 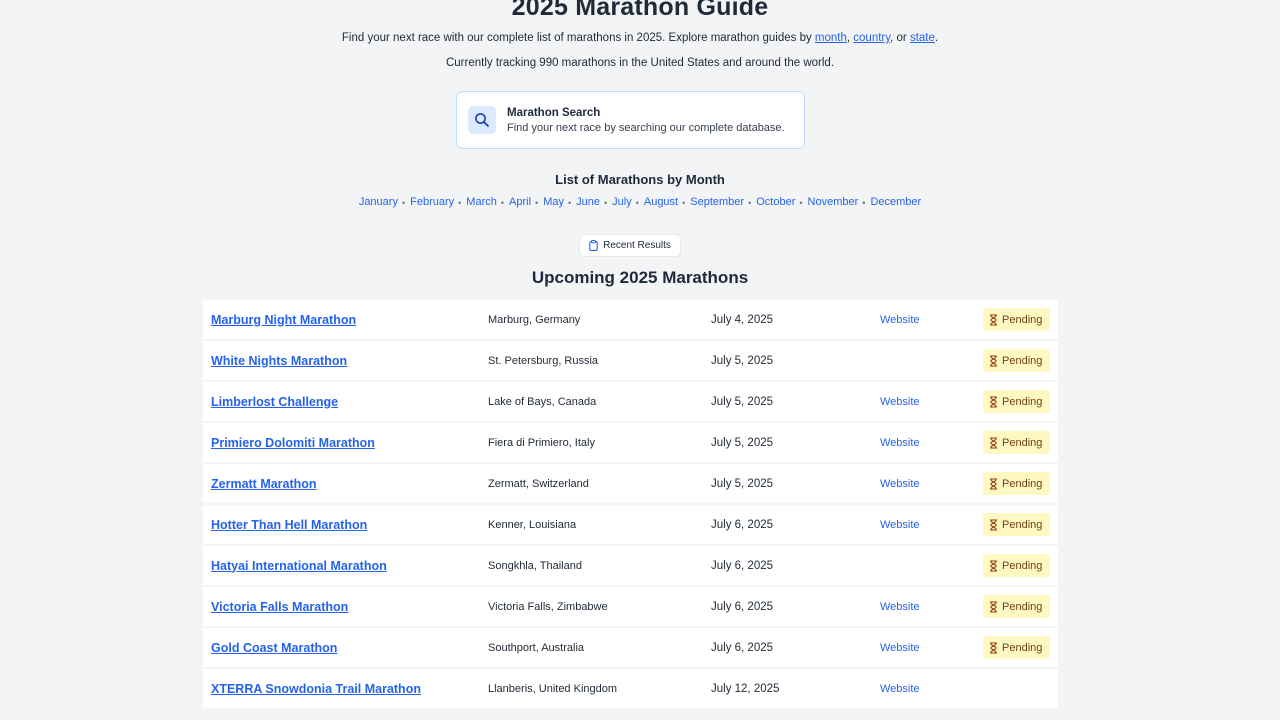 What do you see at coordinates (299, 566) in the screenshot?
I see `marathon-name-link: Hatyai International Marathon` at bounding box center [299, 566].